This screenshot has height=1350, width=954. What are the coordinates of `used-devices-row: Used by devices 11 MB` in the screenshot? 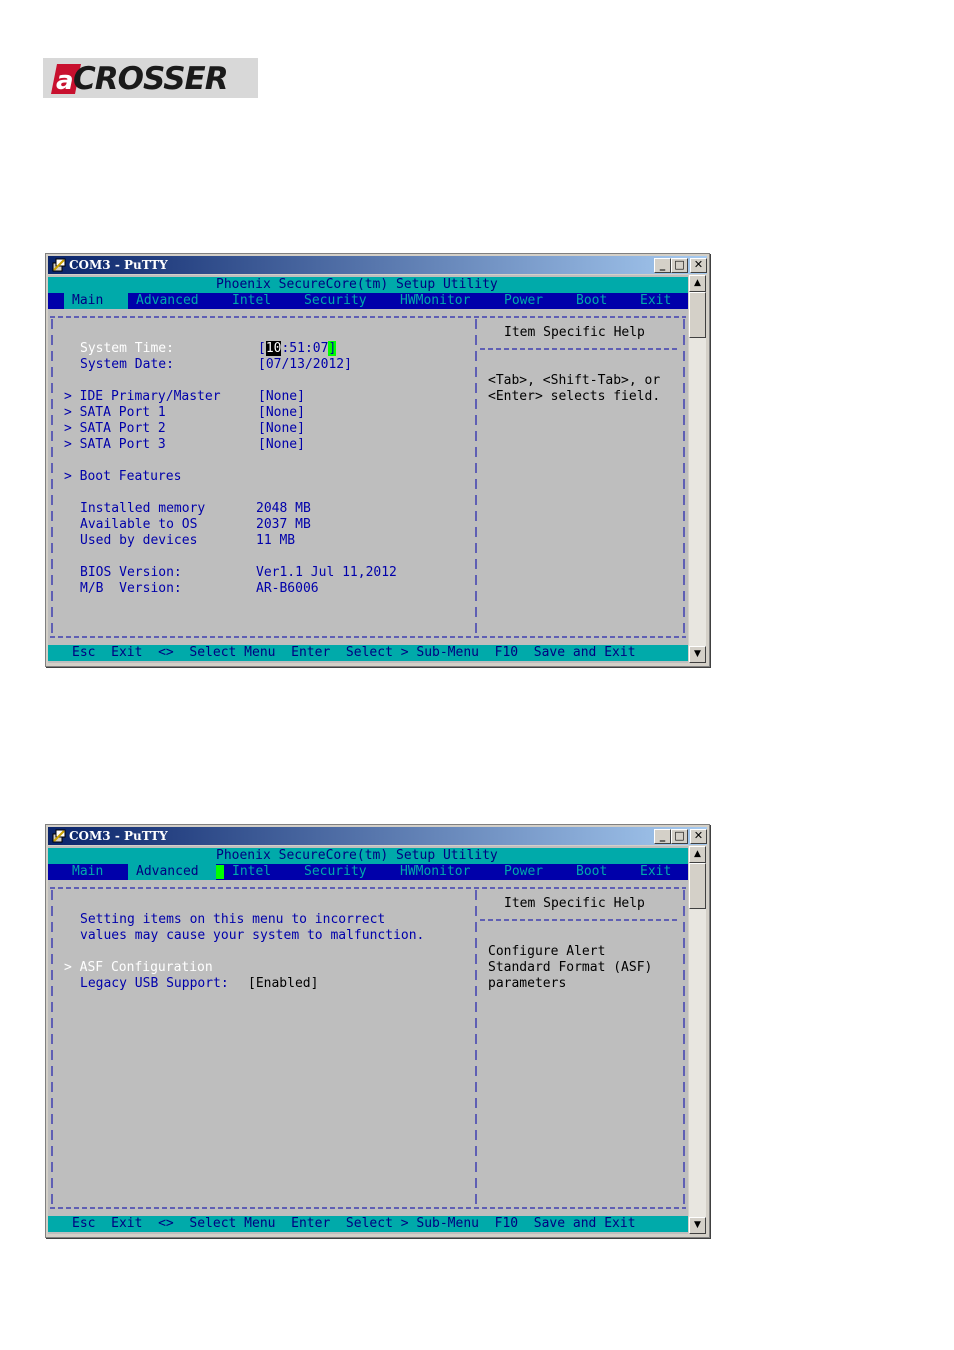 It's located at (368, 541).